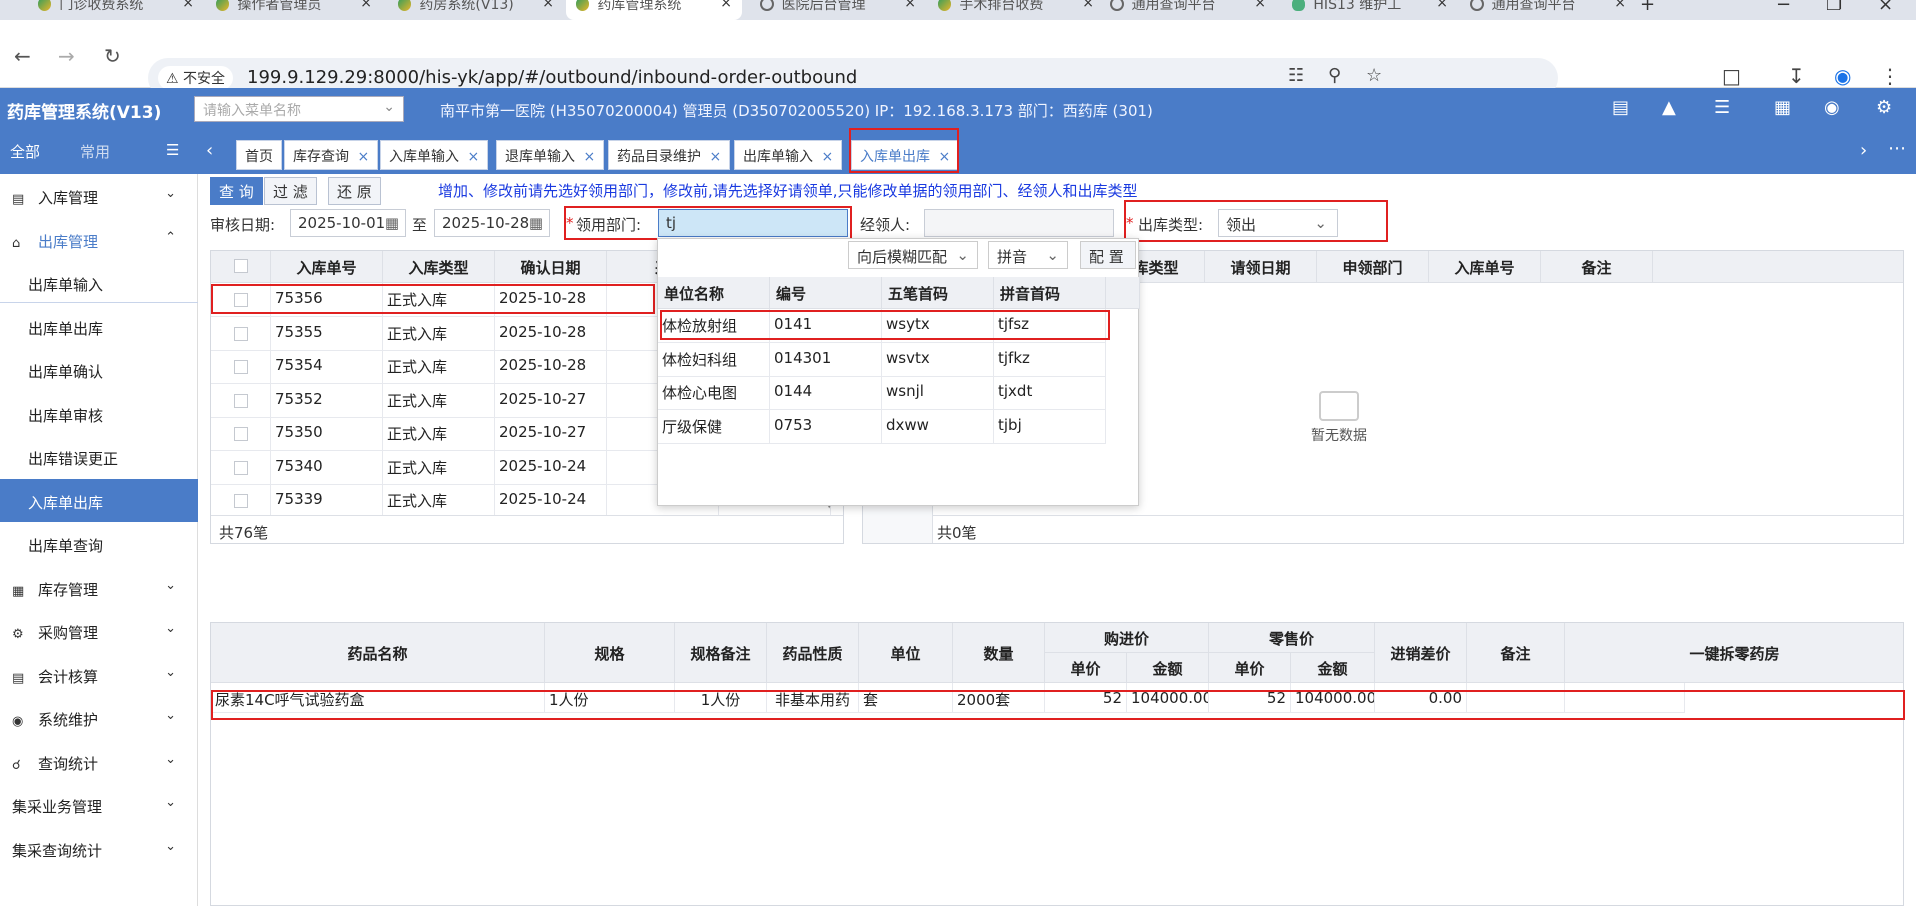  What do you see at coordinates (1796, 76) in the screenshot?
I see `download-icon: ↧` at bounding box center [1796, 76].